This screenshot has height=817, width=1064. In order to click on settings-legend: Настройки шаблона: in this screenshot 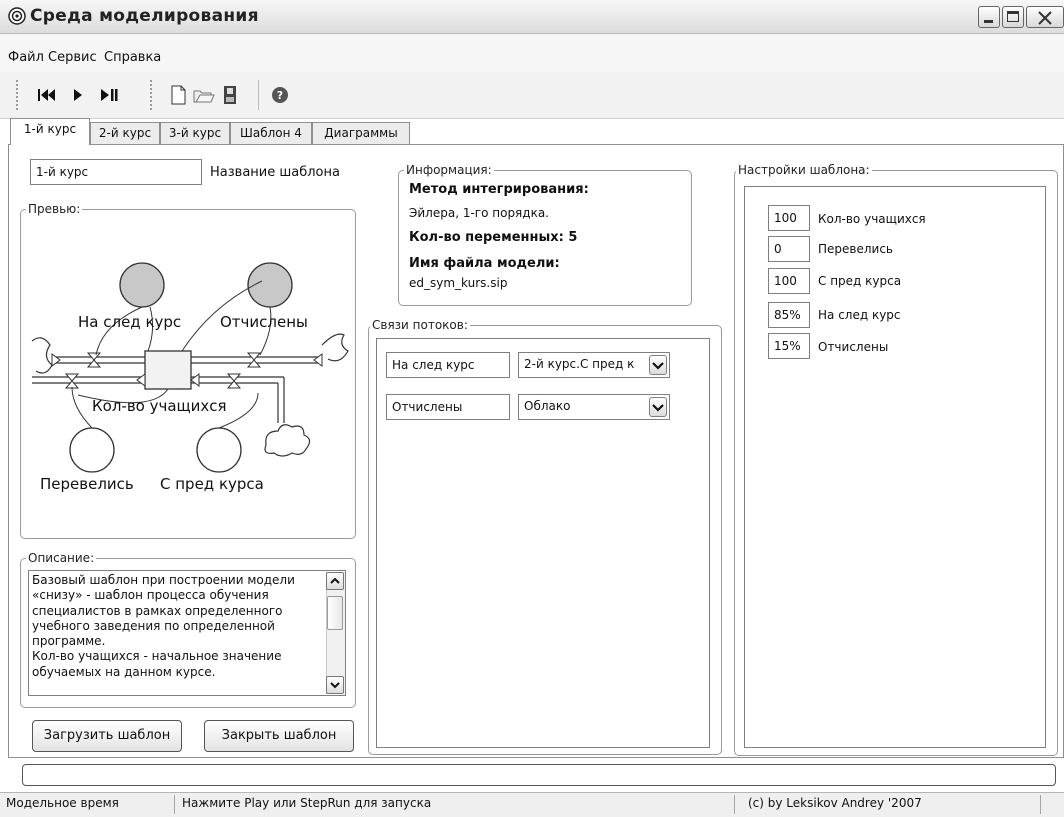, I will do `click(804, 170)`.